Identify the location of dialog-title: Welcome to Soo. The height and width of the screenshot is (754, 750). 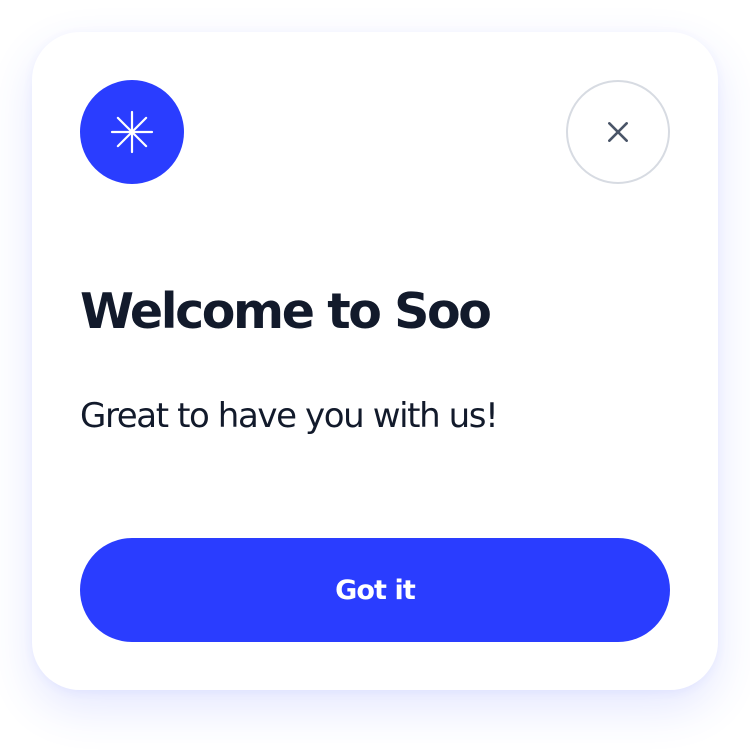
(286, 311).